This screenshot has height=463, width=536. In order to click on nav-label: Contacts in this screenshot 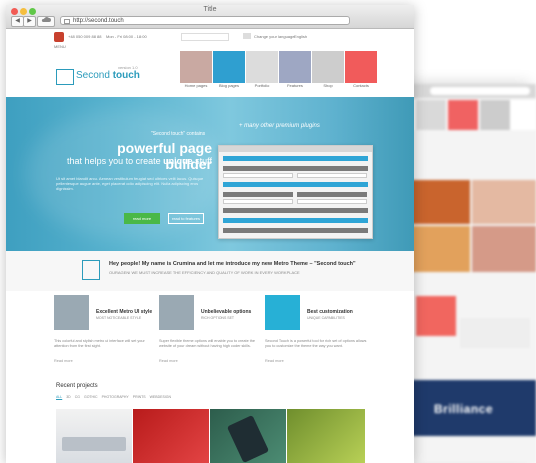, I will do `click(361, 85)`.